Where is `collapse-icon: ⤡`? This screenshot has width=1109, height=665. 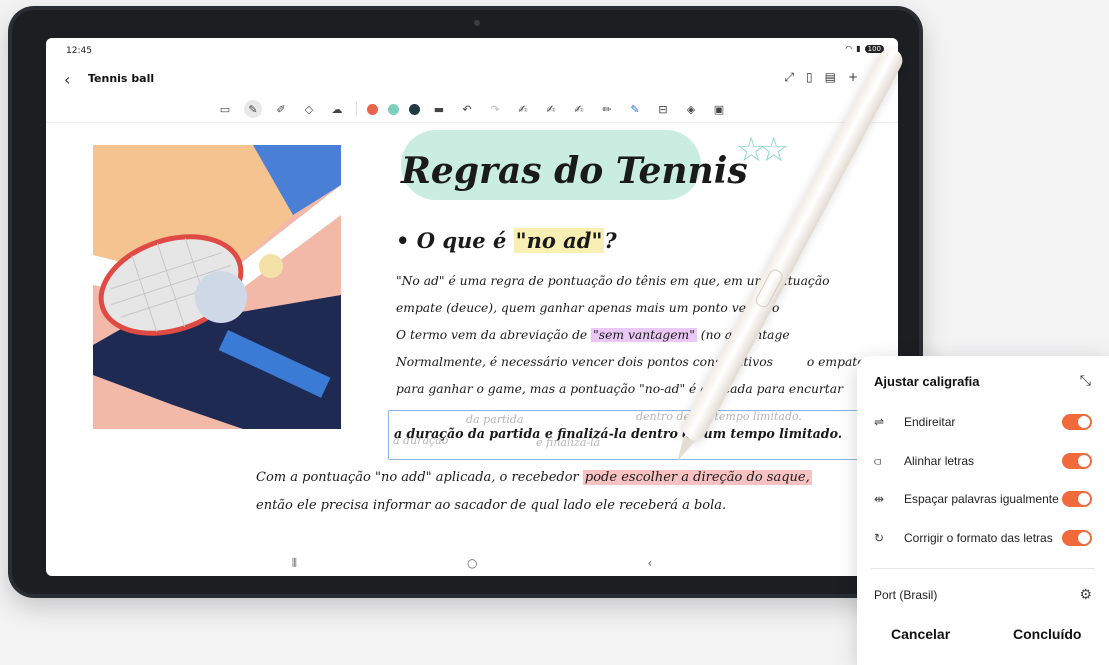 collapse-icon: ⤡ is located at coordinates (1085, 380).